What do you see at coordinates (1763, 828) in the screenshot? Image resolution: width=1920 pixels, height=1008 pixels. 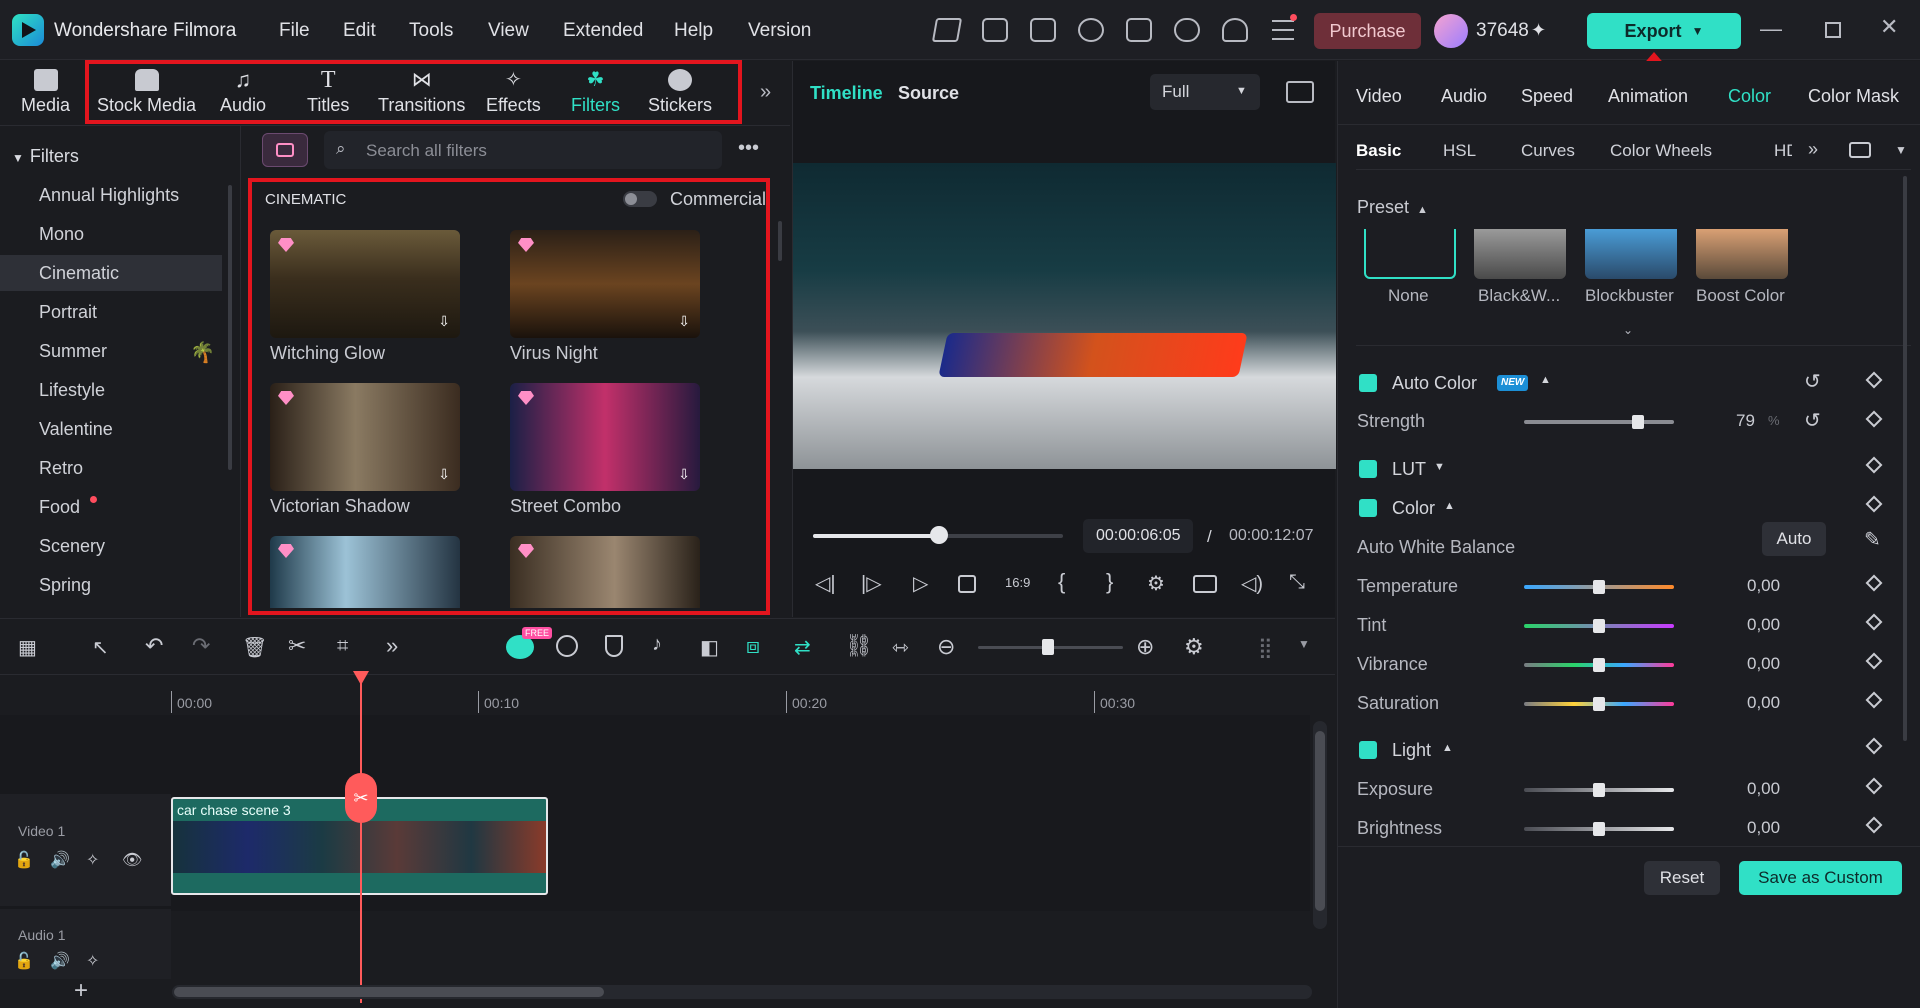 I see `brightness-value: 0,00` at bounding box center [1763, 828].